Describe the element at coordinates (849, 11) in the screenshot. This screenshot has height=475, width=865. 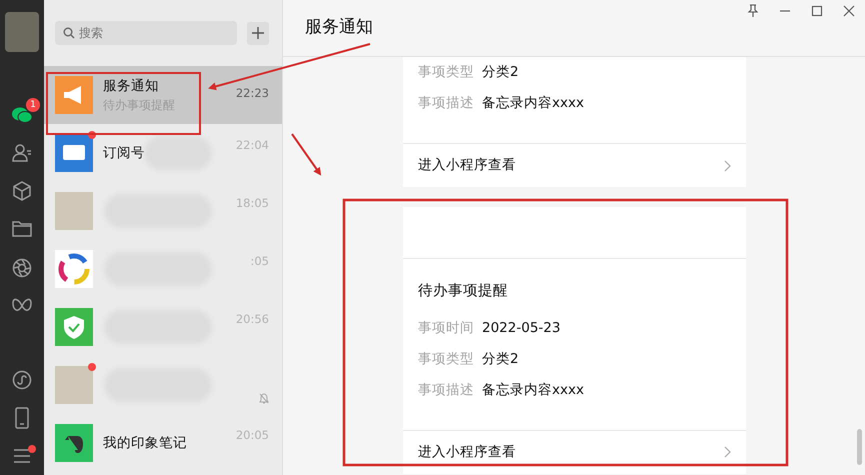
I see `close-icon` at that location.